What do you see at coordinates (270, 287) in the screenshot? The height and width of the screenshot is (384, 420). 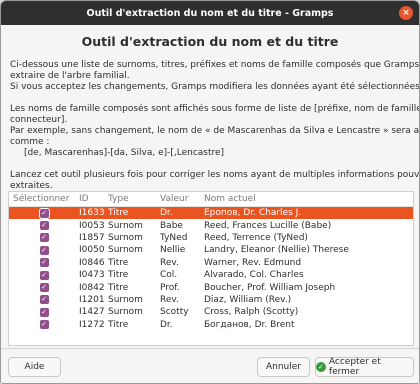 I see `row-current-name: Boucher, Prof. William Joseph` at bounding box center [270, 287].